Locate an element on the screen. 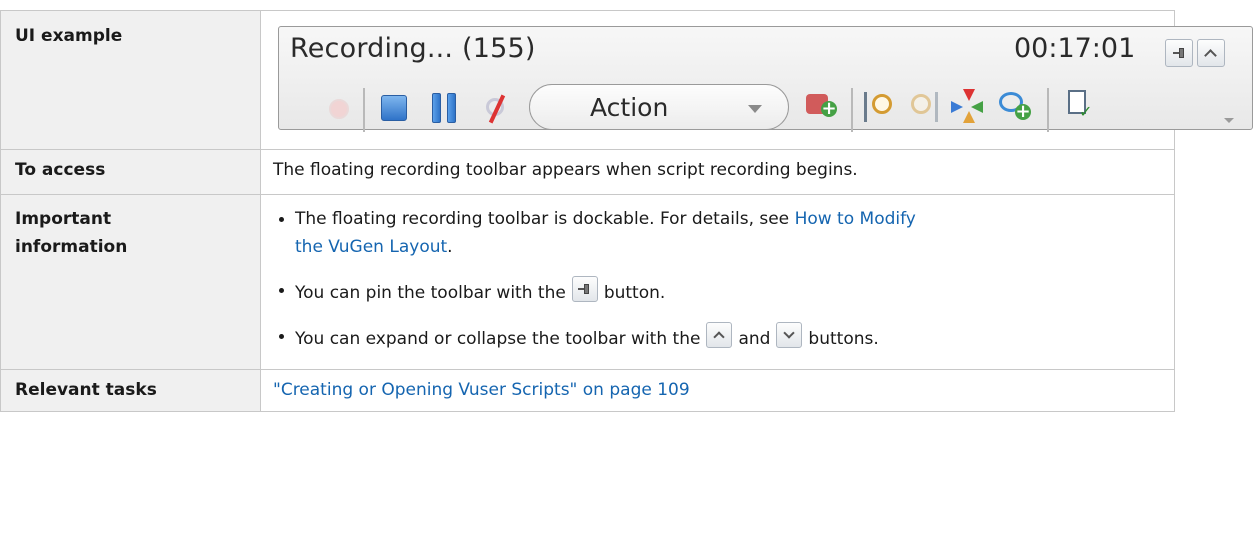  chevron-up-icon is located at coordinates (719, 335).